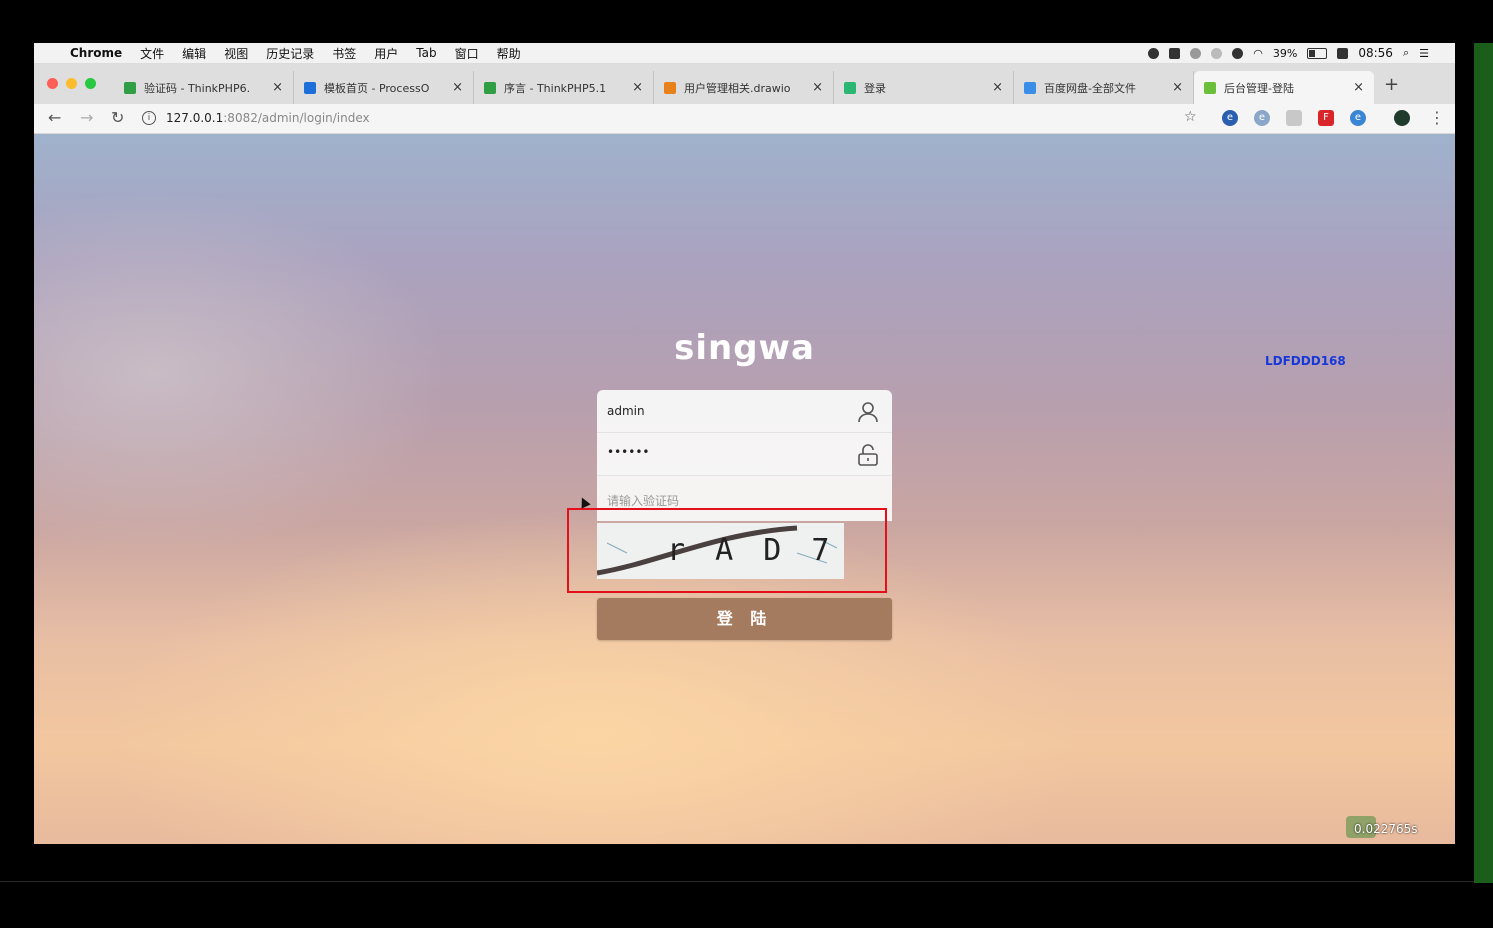 The image size is (1493, 928). What do you see at coordinates (90, 83) in the screenshot?
I see `zoom-window-button` at bounding box center [90, 83].